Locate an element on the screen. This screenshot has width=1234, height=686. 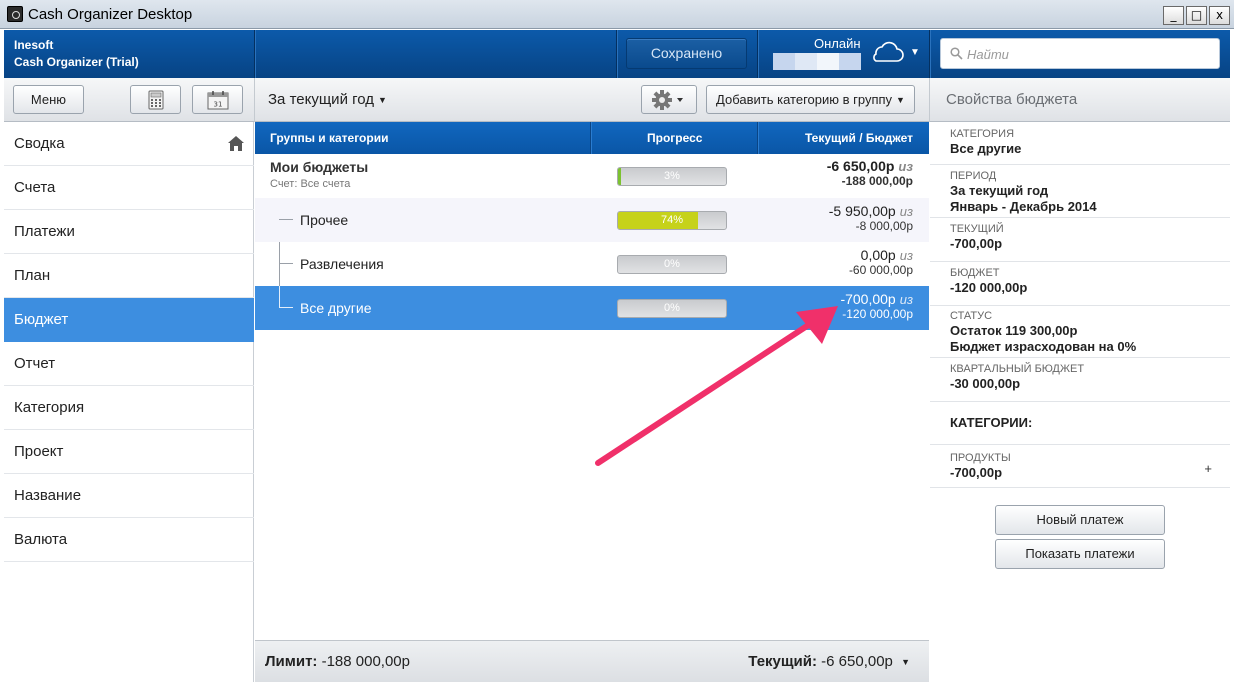
progress-bar: 74% is located at coordinates (672, 220).